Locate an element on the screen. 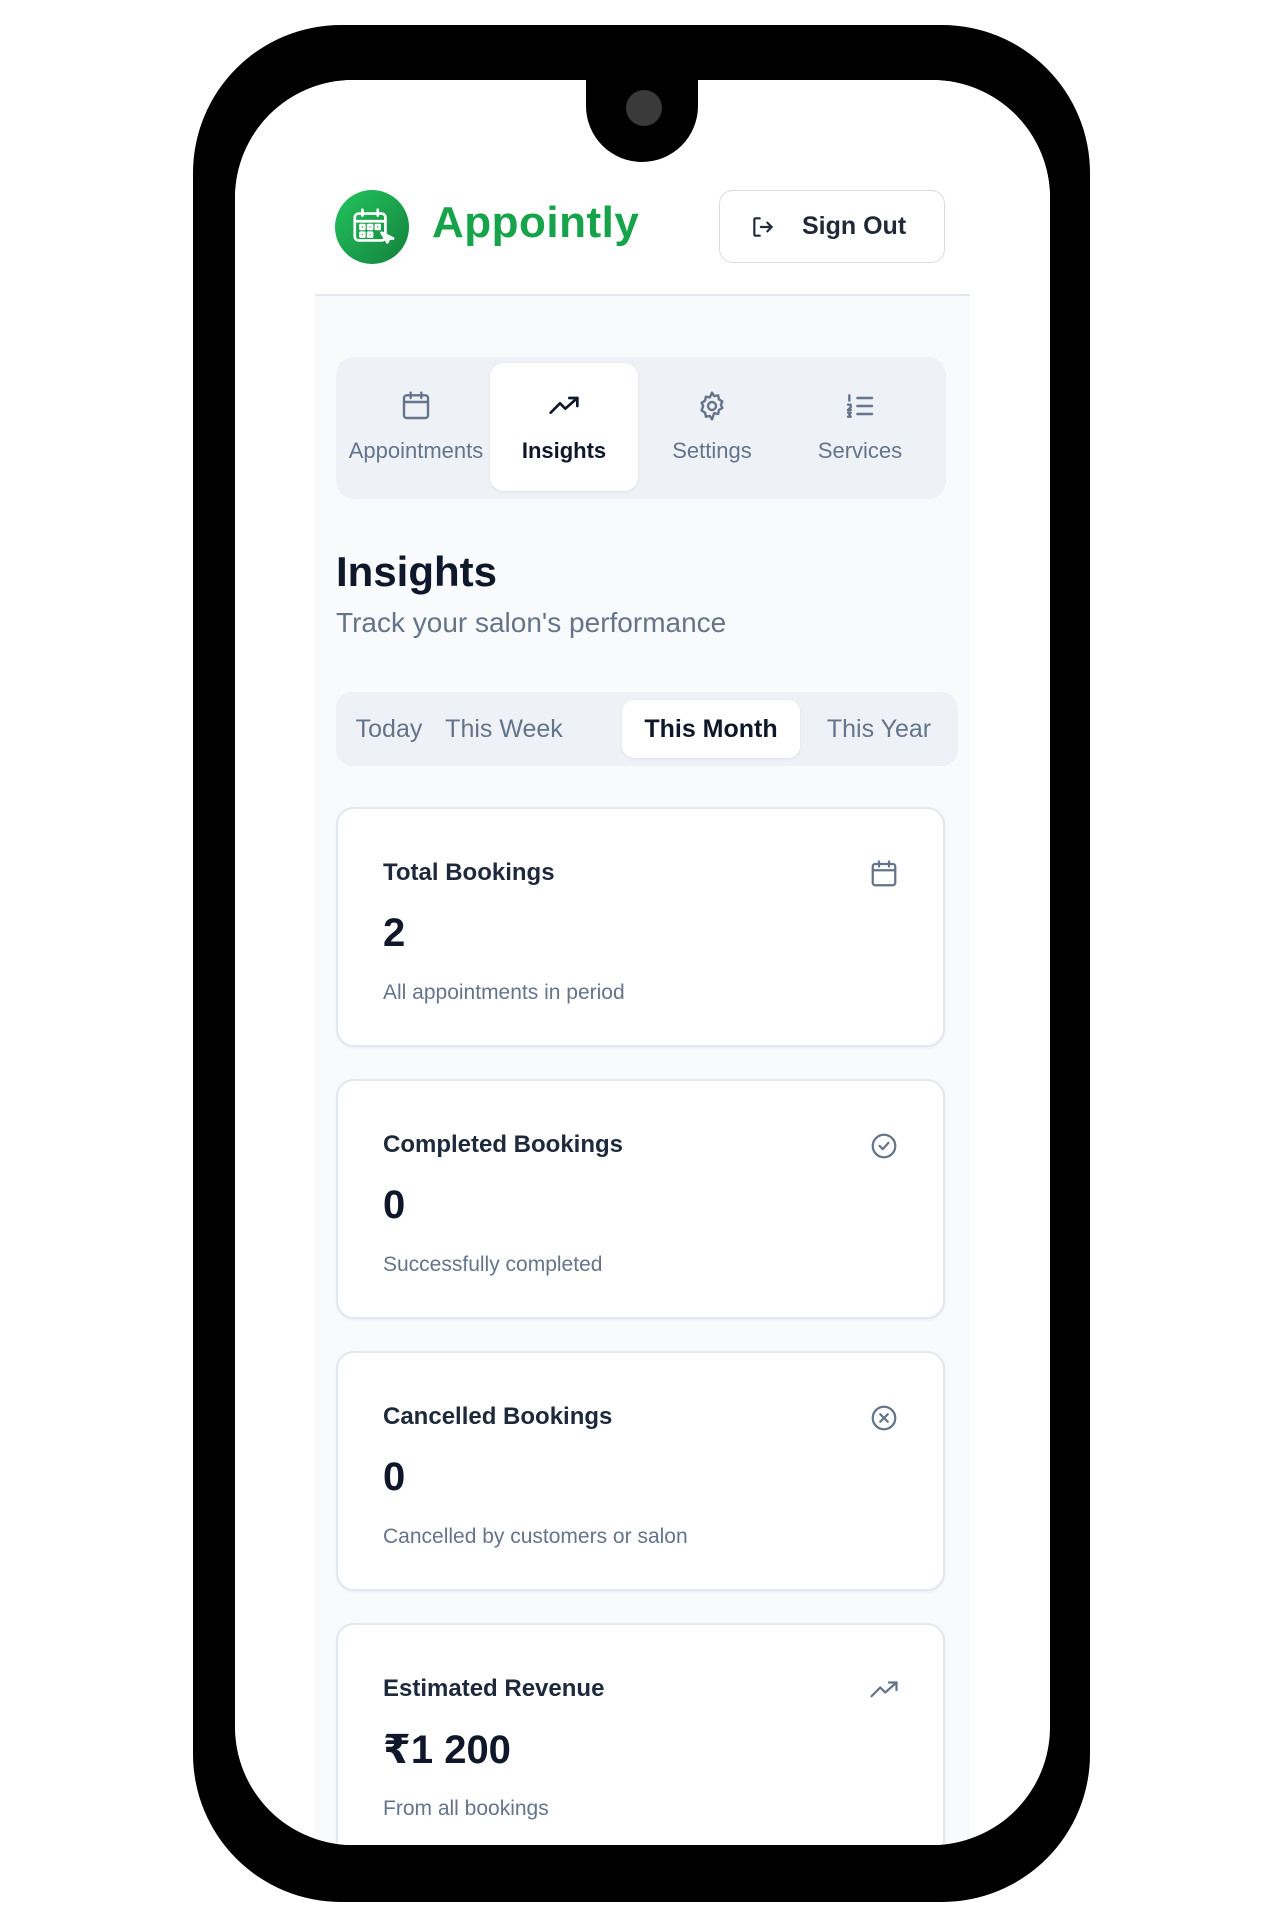  card-description: Cancelled by customers or salon is located at coordinates (535, 1536).